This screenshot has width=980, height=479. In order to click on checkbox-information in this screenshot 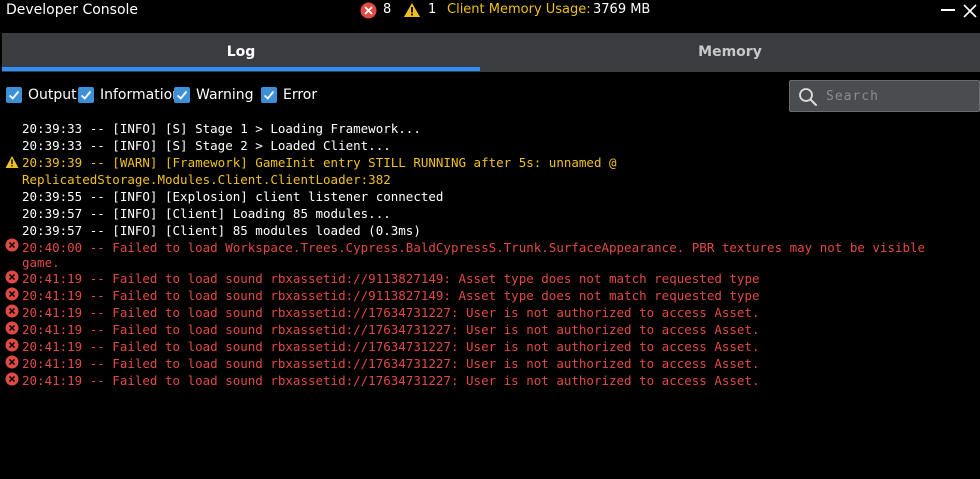, I will do `click(86, 95)`.